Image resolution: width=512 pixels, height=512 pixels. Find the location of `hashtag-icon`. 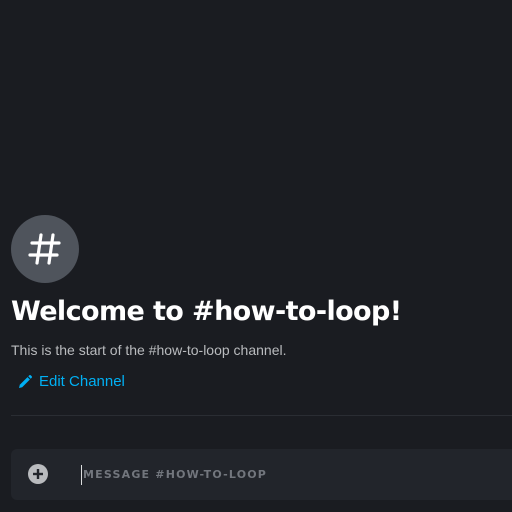

hashtag-icon is located at coordinates (45, 249).